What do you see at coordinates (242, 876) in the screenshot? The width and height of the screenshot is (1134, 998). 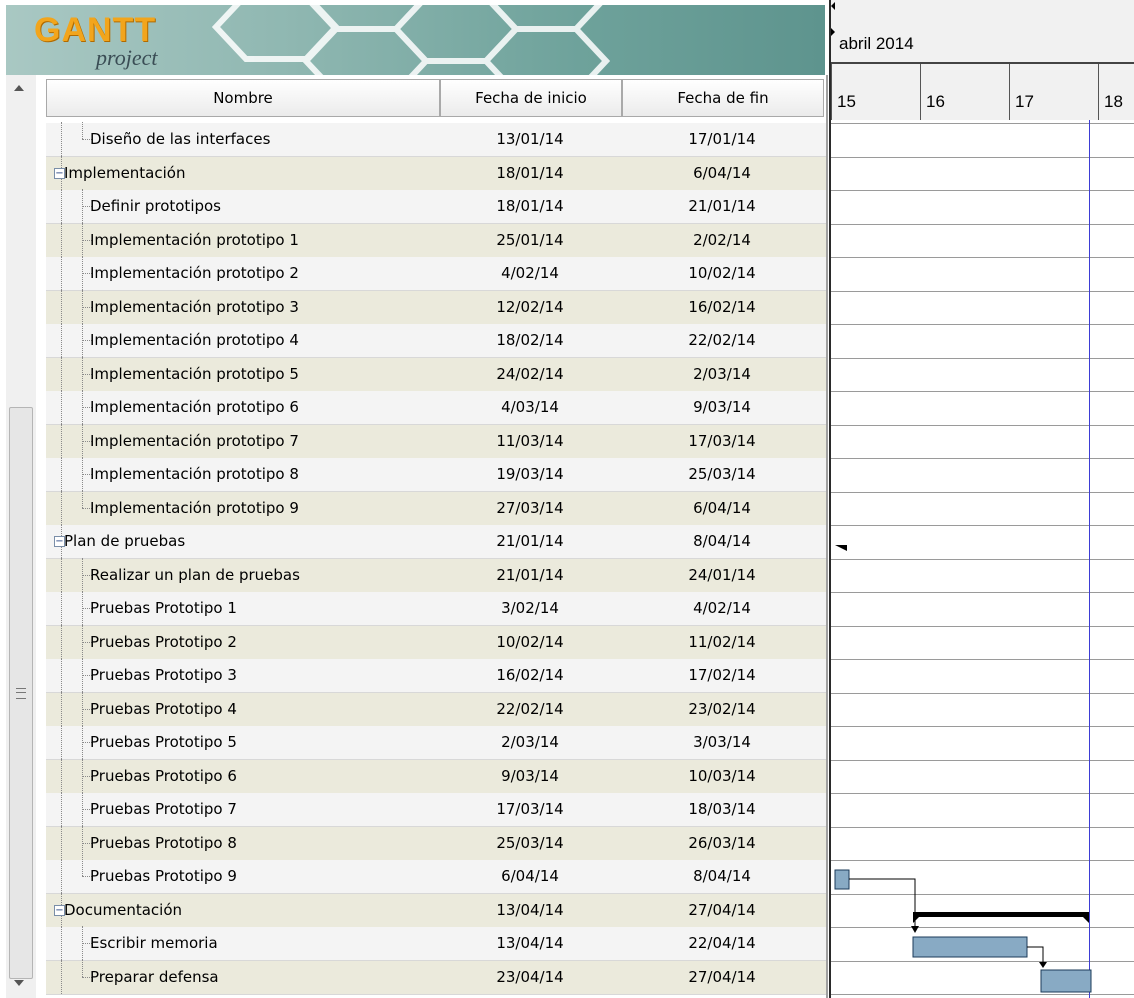 I see `task-name-cell: Pruebas Prototipo 9` at bounding box center [242, 876].